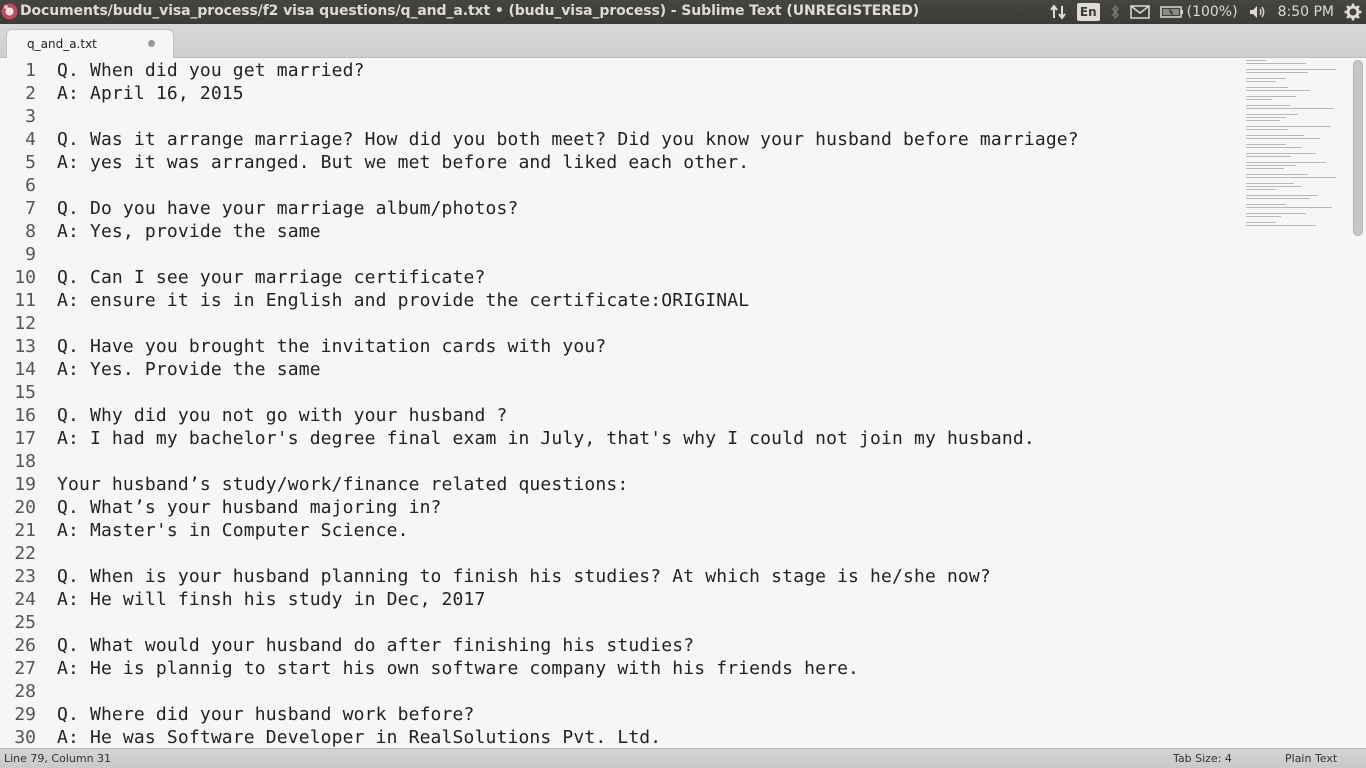 This screenshot has width=1366, height=768. I want to click on line-number: 16, so click(25, 415).